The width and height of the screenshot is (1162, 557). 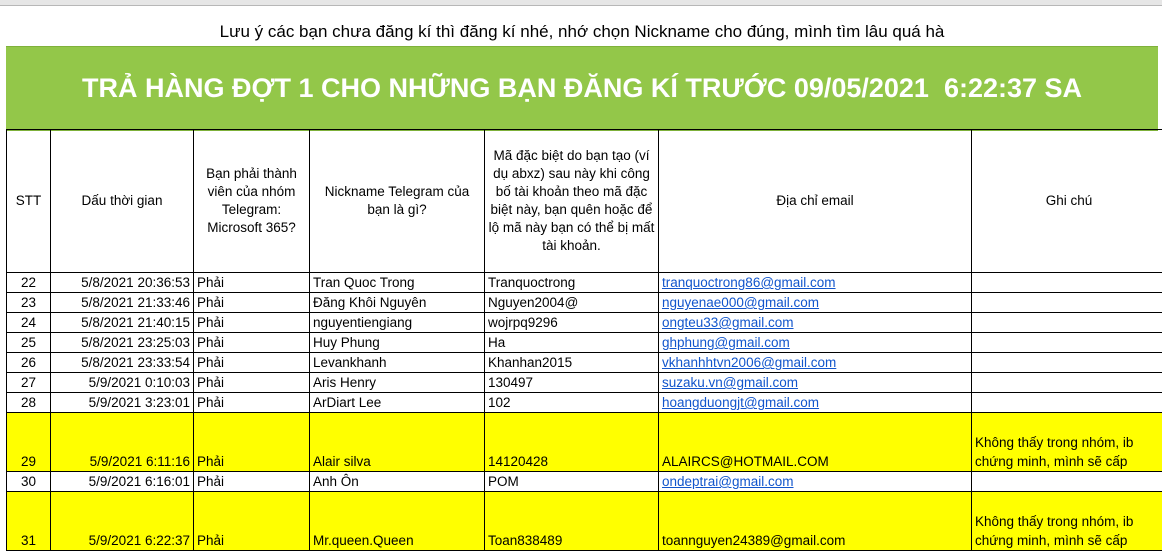 What do you see at coordinates (28, 362) in the screenshot?
I see `cell-stt: 26` at bounding box center [28, 362].